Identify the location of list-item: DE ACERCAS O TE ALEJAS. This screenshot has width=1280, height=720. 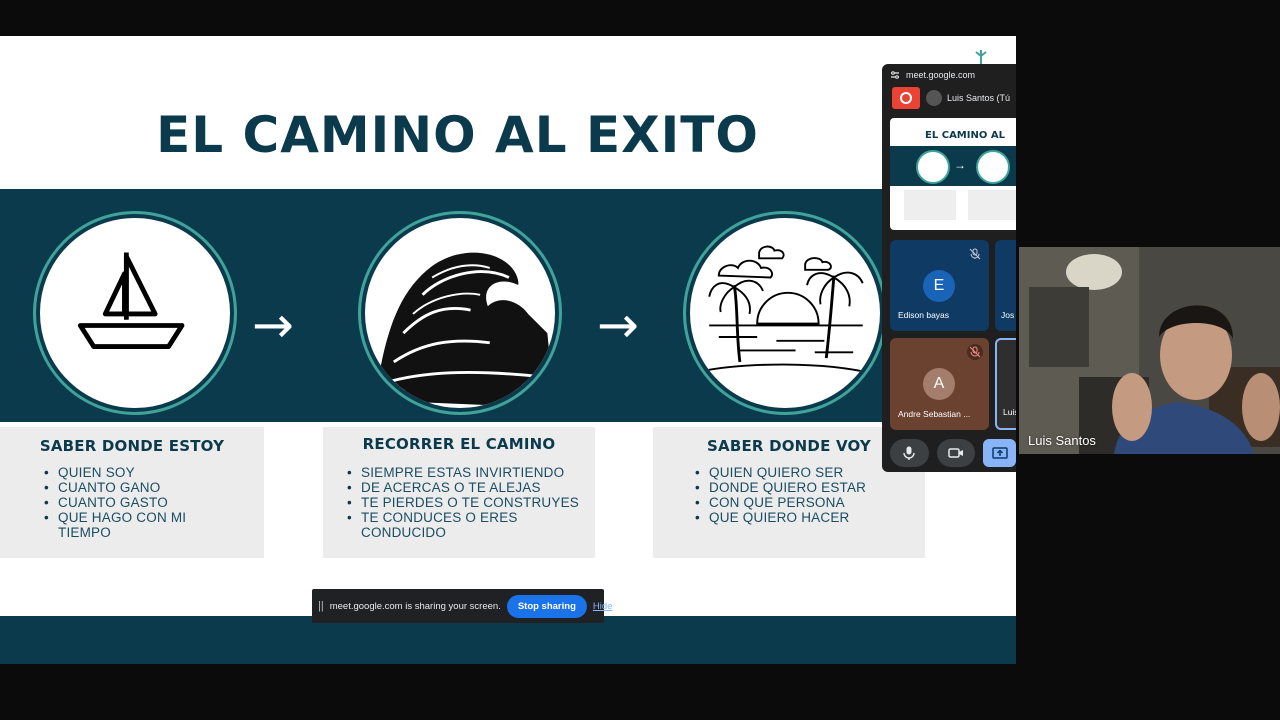
(469, 487).